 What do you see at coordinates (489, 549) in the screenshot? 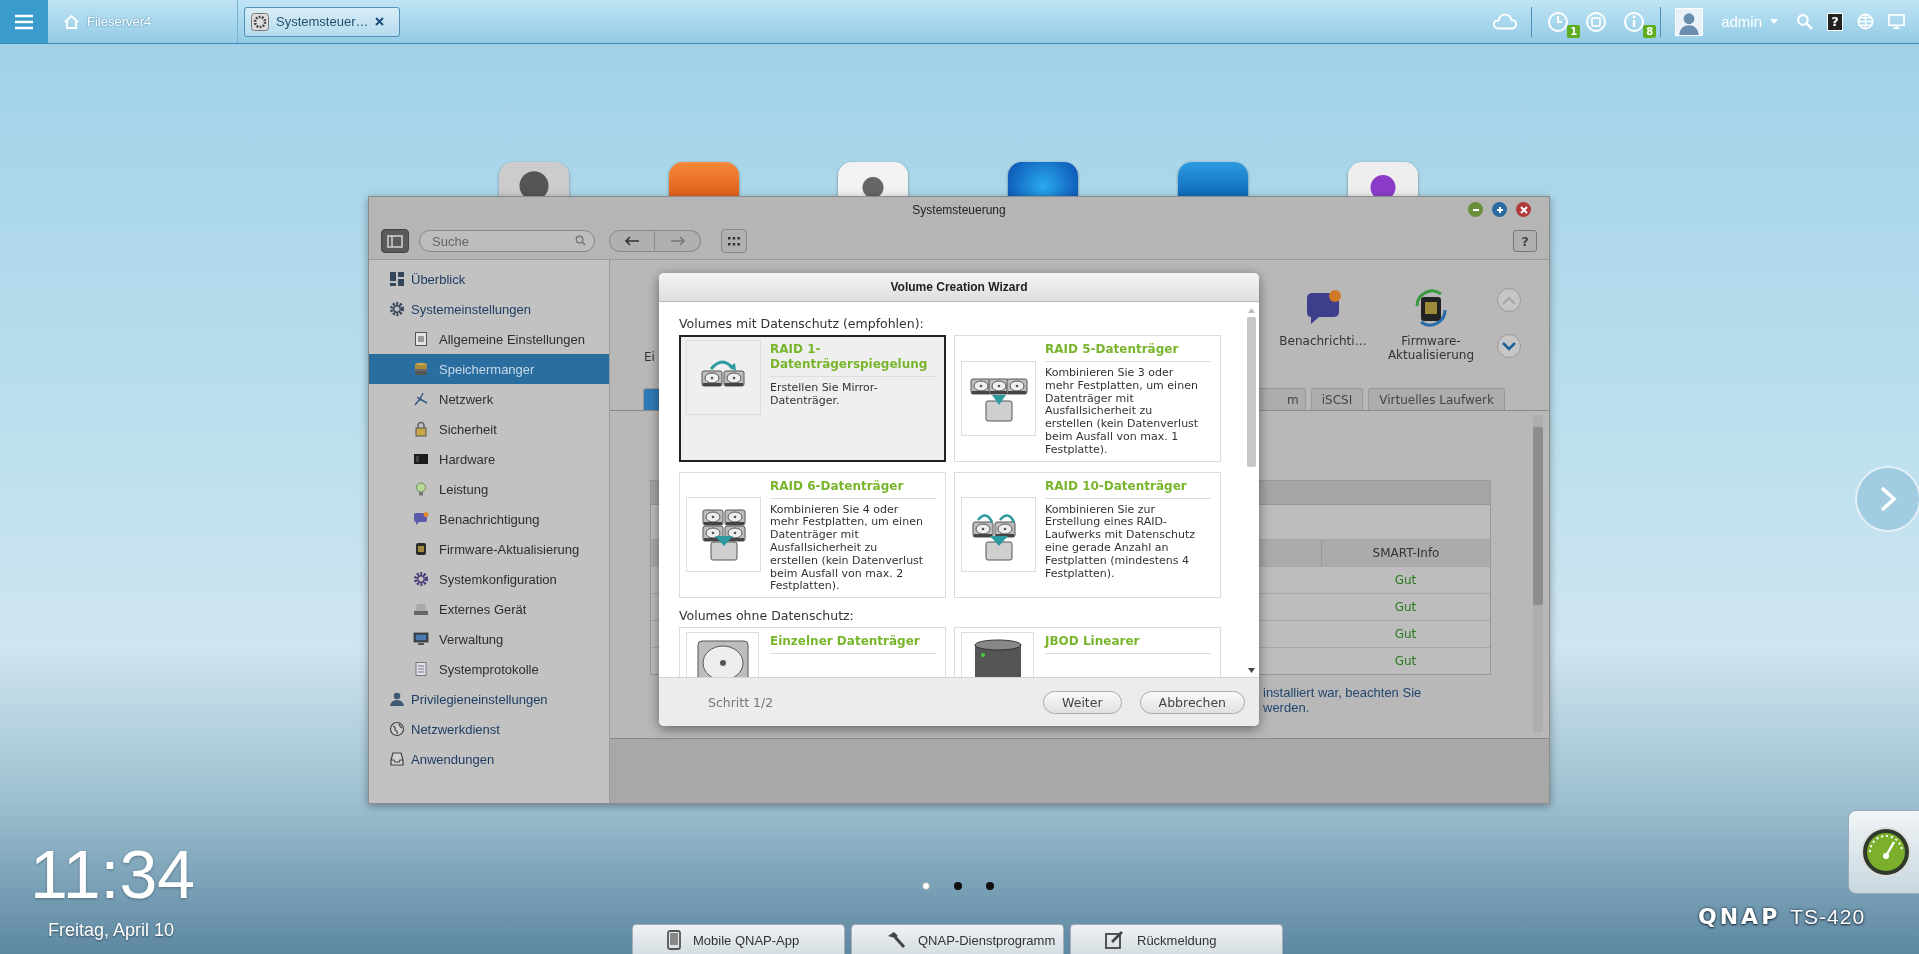
I see `sidebar-item: Firmware-Aktualisierung` at bounding box center [489, 549].